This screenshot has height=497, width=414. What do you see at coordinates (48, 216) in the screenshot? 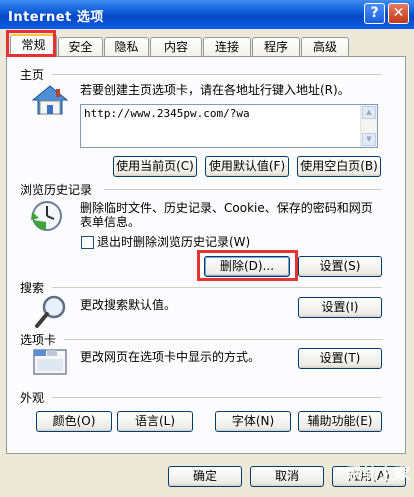
I see `history-clock-icon` at bounding box center [48, 216].